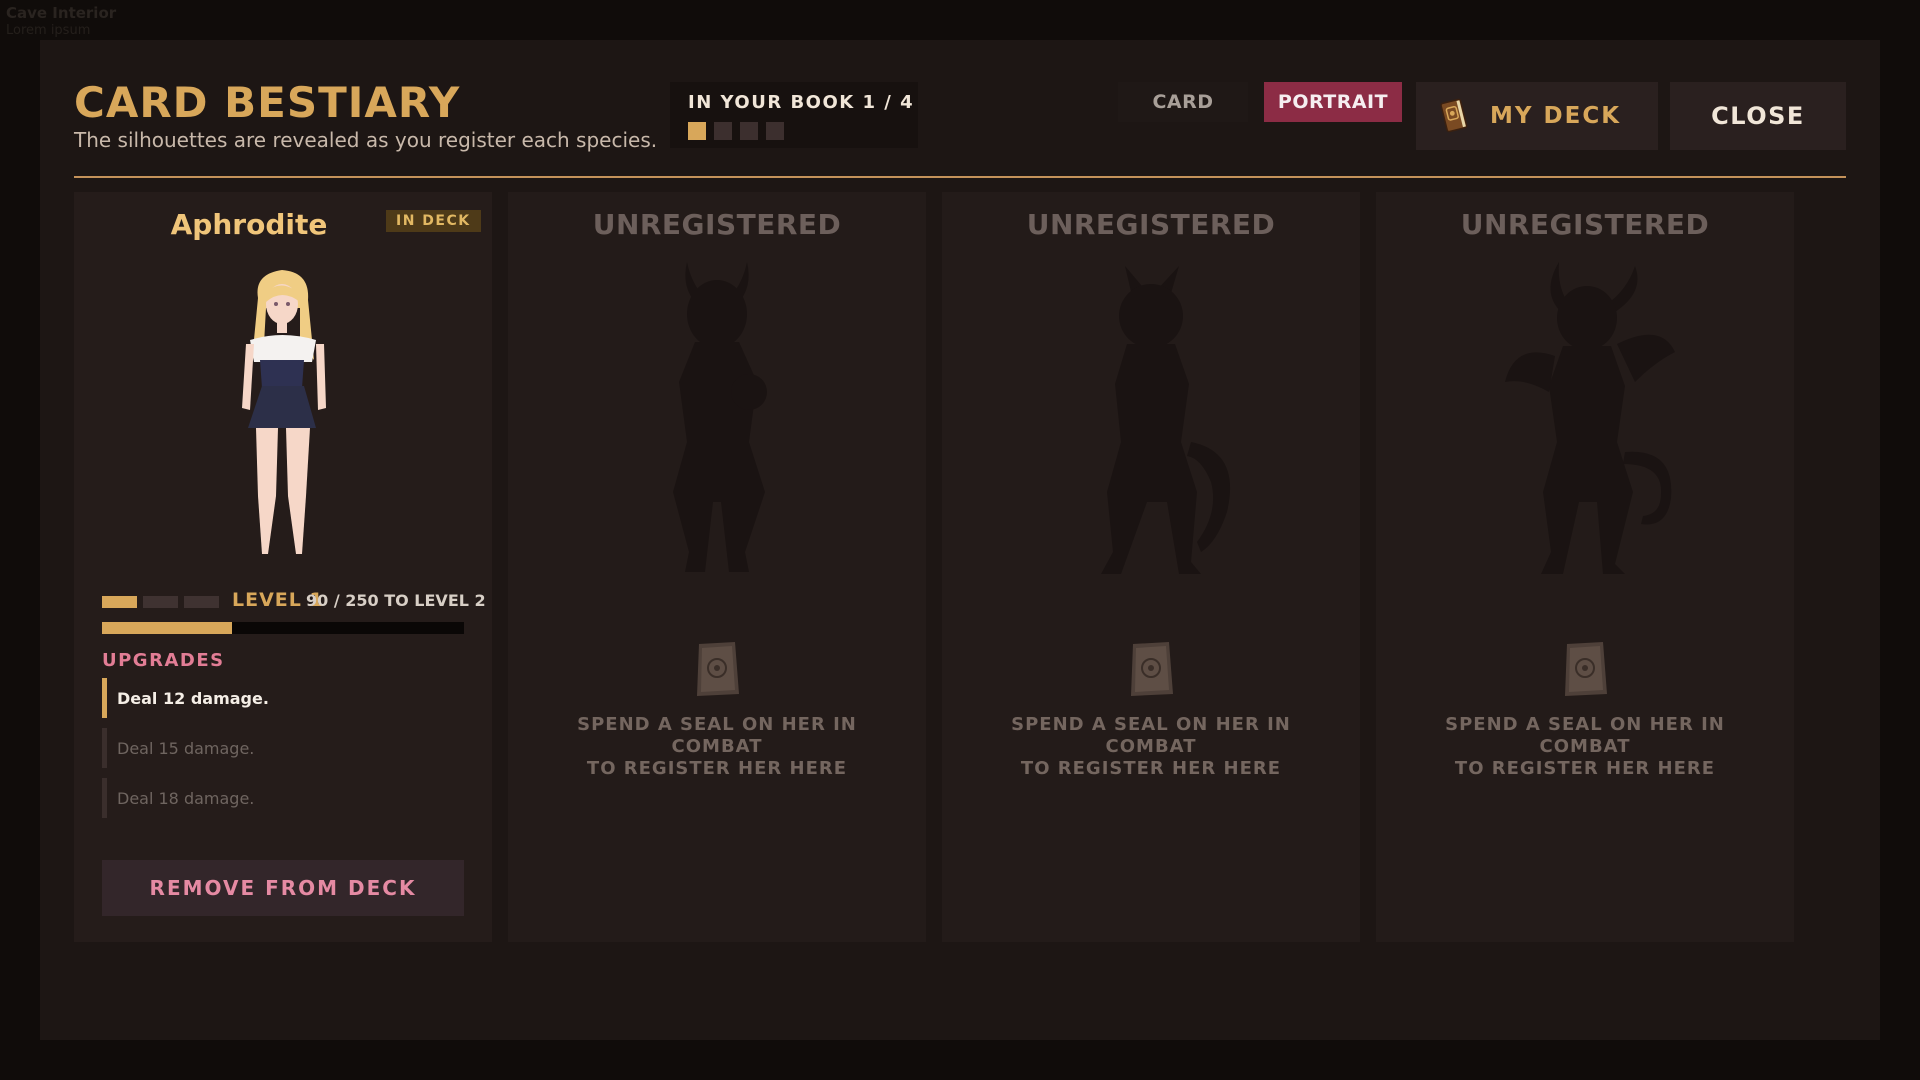 This screenshot has width=1920, height=1080. I want to click on xp-bar, so click(283, 628).